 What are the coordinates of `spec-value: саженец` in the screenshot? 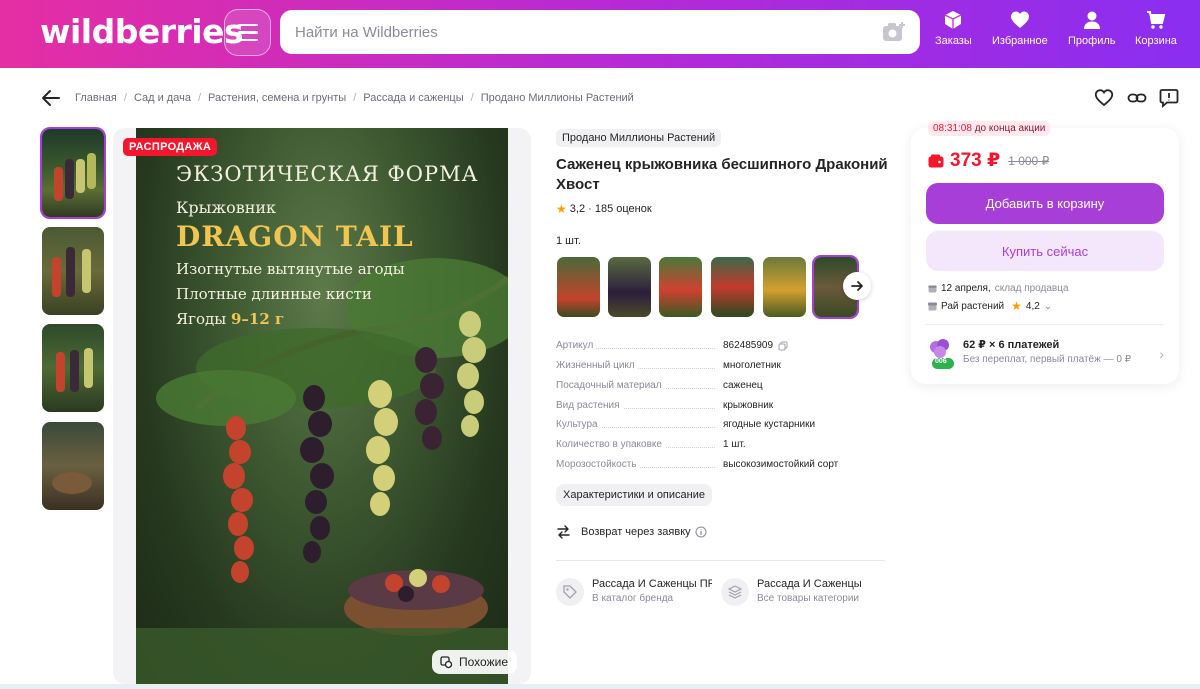 It's located at (743, 385).